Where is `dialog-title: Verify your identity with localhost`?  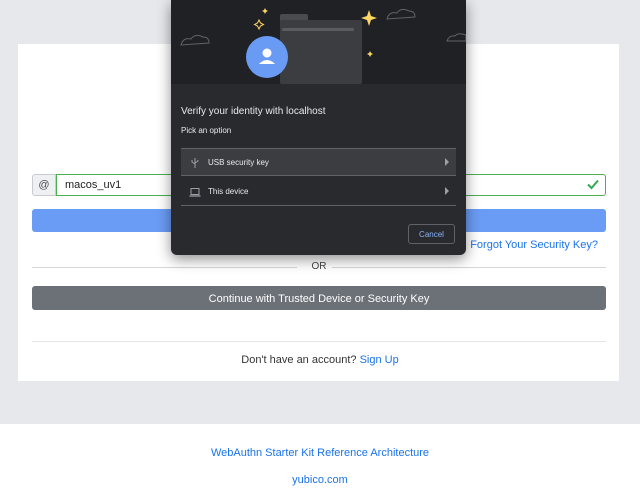
dialog-title: Verify your identity with localhost is located at coordinates (253, 111).